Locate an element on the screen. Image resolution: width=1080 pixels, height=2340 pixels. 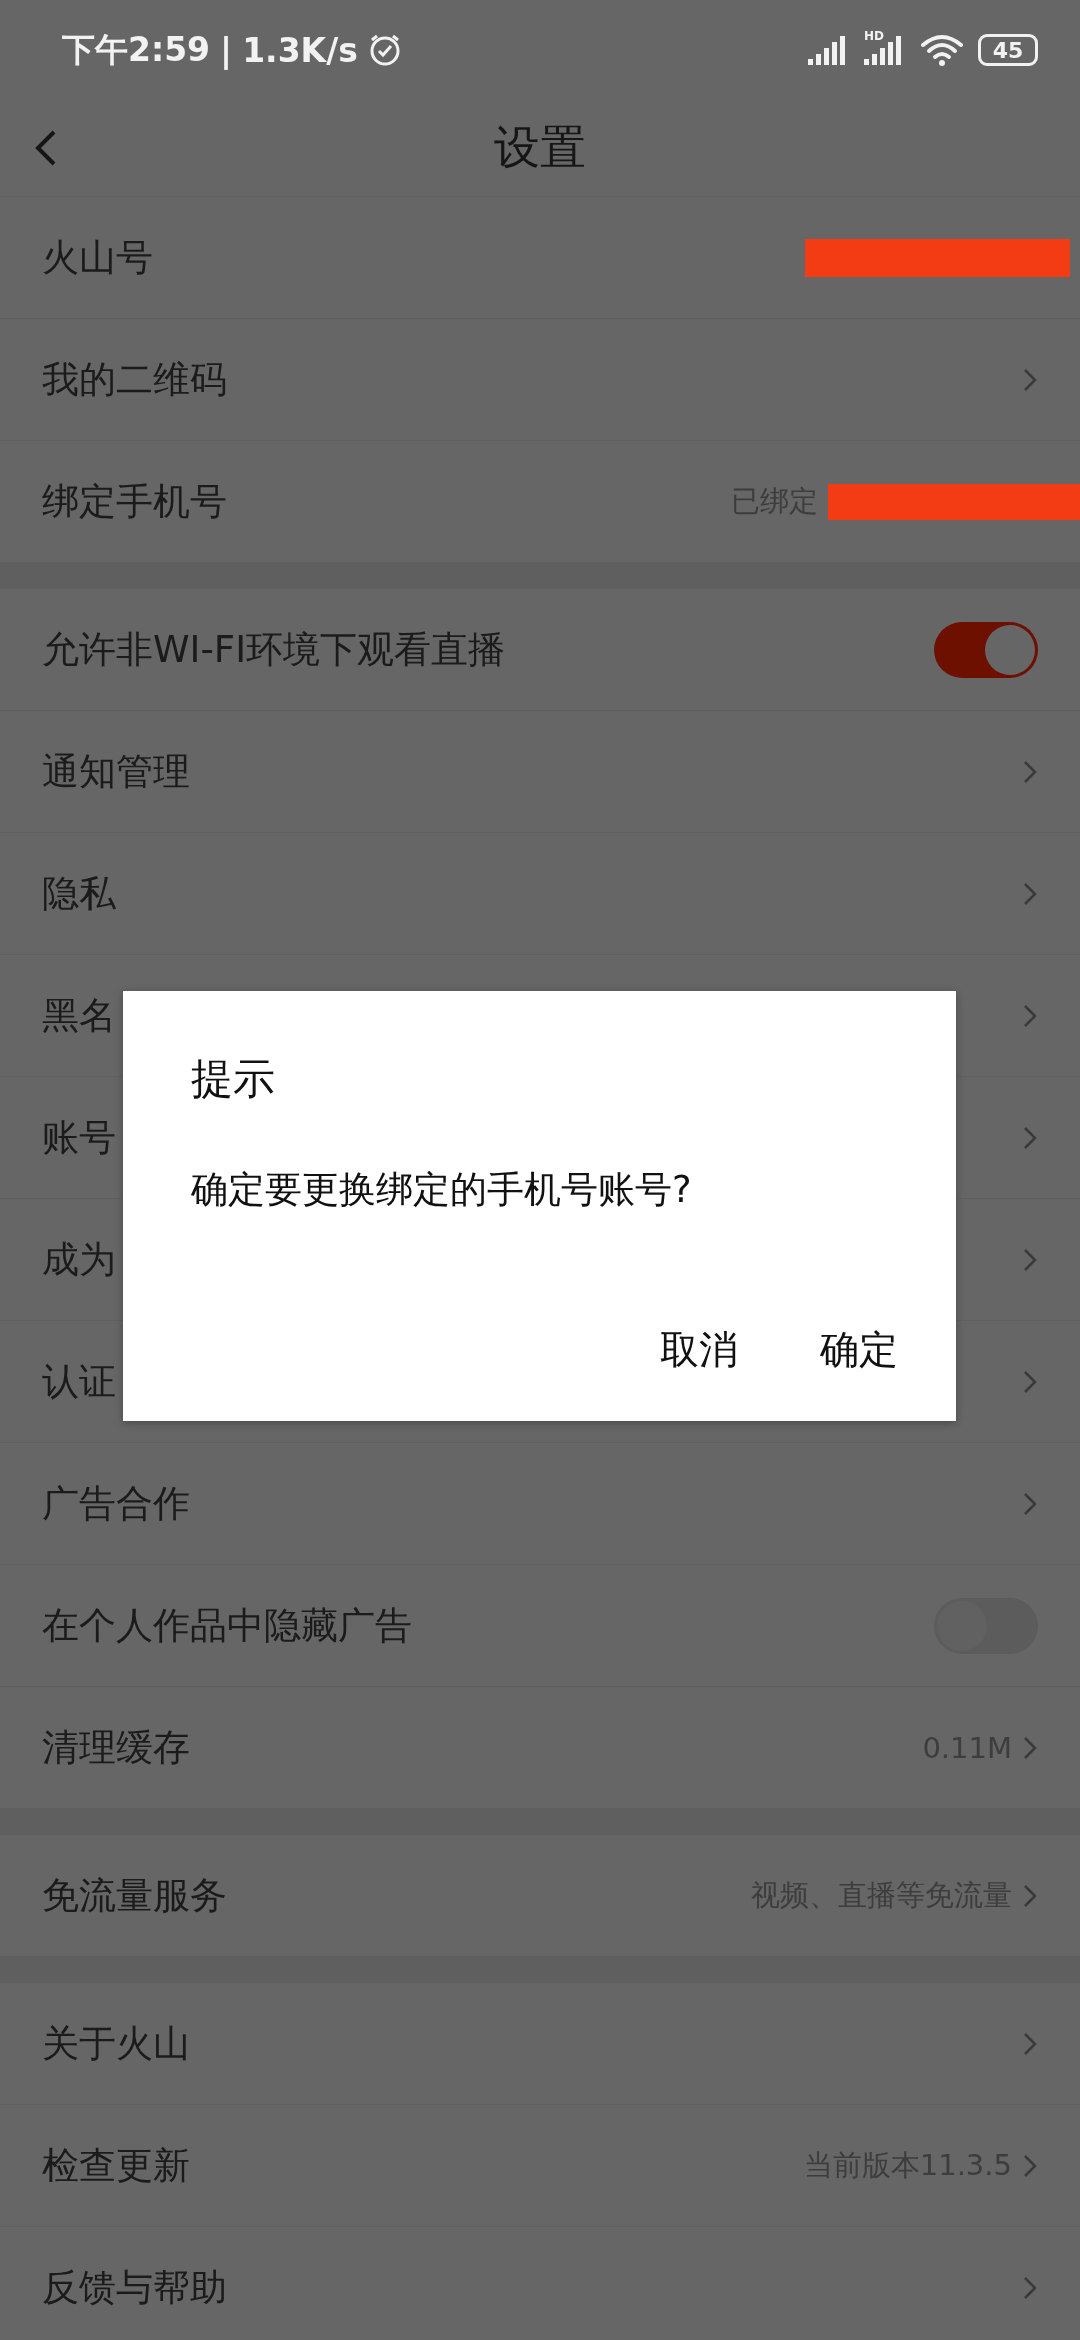
network-speed: 1.3K/s is located at coordinates (300, 50).